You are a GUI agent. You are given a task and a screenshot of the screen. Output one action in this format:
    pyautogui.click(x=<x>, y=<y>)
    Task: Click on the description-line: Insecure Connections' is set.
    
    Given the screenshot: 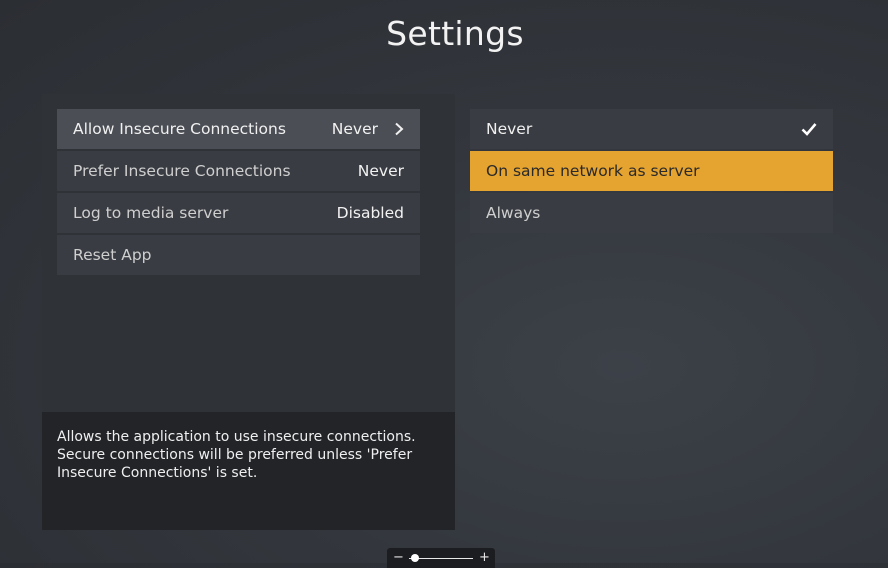 What is the action you would take?
    pyautogui.click(x=157, y=473)
    